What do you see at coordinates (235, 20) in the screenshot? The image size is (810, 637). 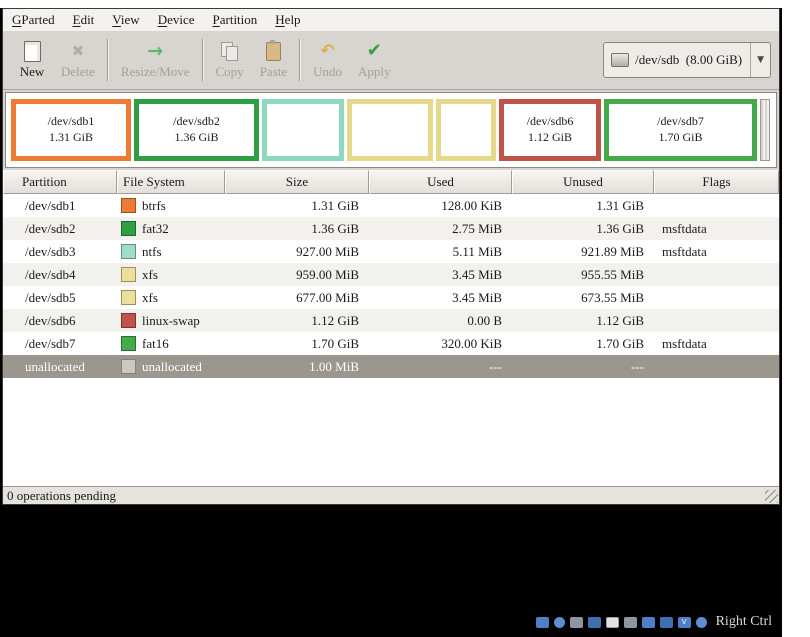 I see `menu-partition: Partition` at bounding box center [235, 20].